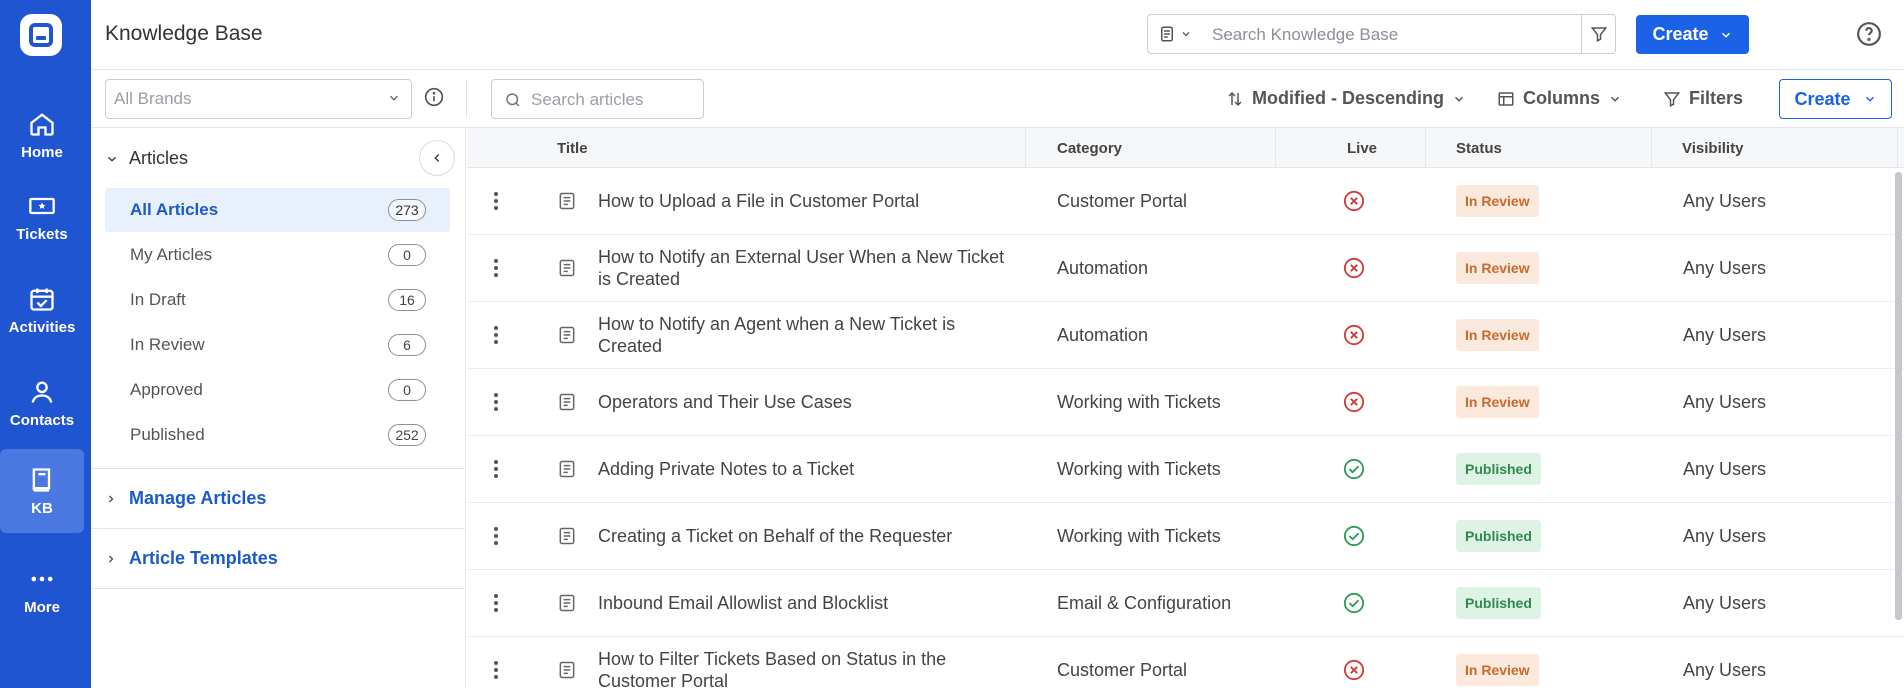  Describe the element at coordinates (1275, 148) in the screenshot. I see `column-separator` at that location.